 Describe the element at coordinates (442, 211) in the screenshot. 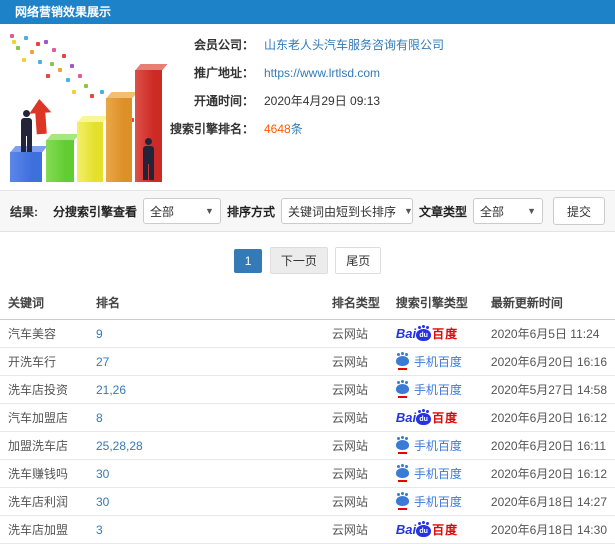

I see `article-type-label: 文章类型` at that location.